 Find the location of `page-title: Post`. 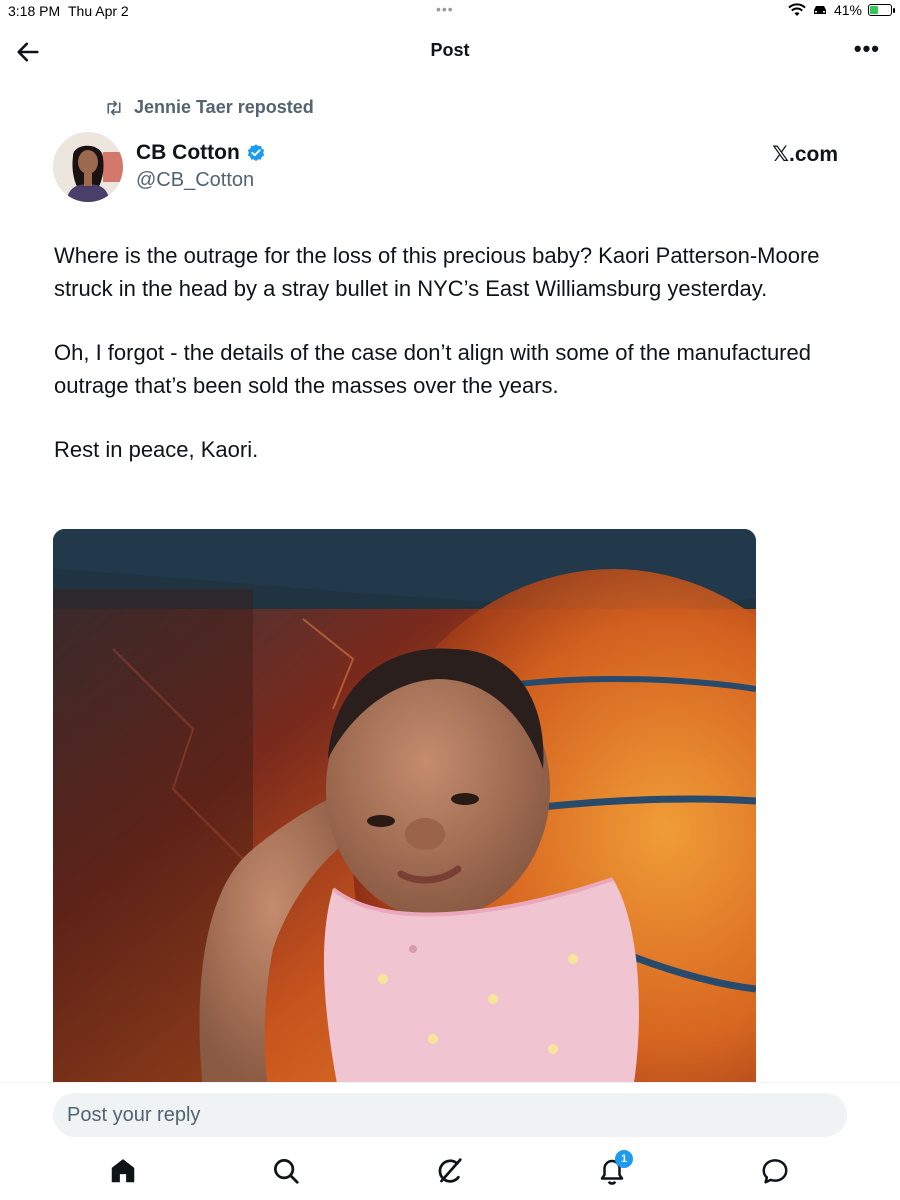

page-title: Post is located at coordinates (450, 50).